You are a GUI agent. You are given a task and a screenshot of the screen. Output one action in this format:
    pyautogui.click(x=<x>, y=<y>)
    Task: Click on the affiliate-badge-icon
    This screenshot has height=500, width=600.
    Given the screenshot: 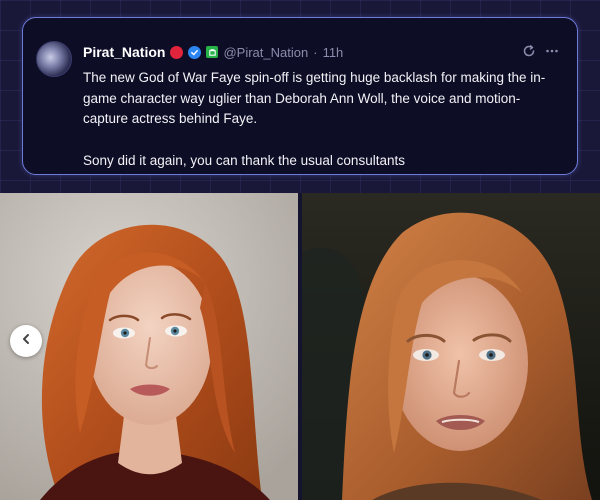 What is the action you would take?
    pyautogui.click(x=212, y=52)
    